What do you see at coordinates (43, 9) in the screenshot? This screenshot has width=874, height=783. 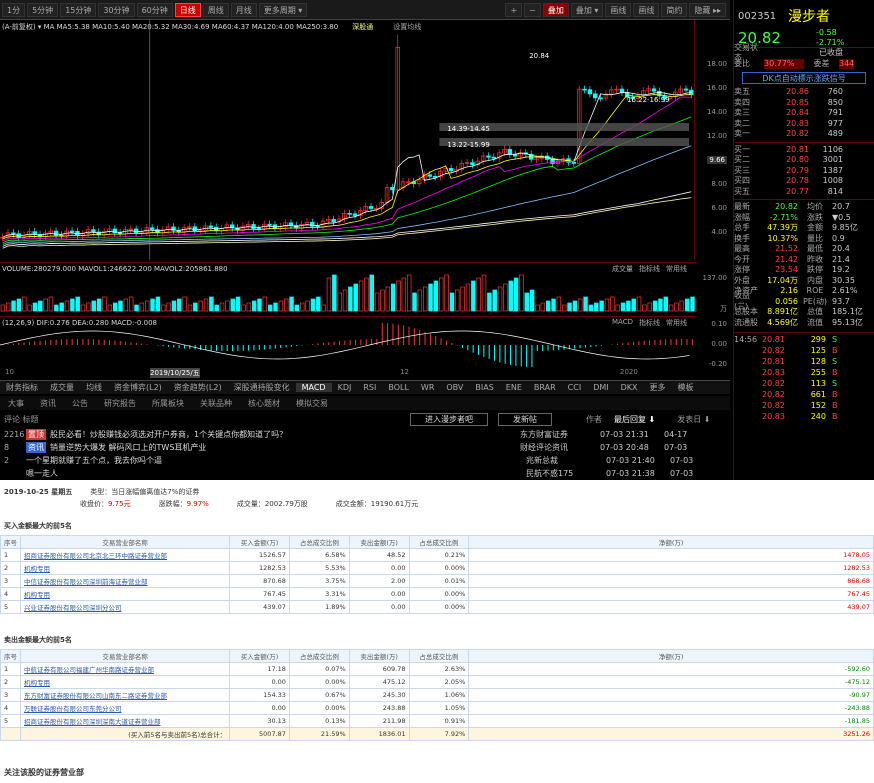 I see `period-tab-1: 5分钟` at bounding box center [43, 9].